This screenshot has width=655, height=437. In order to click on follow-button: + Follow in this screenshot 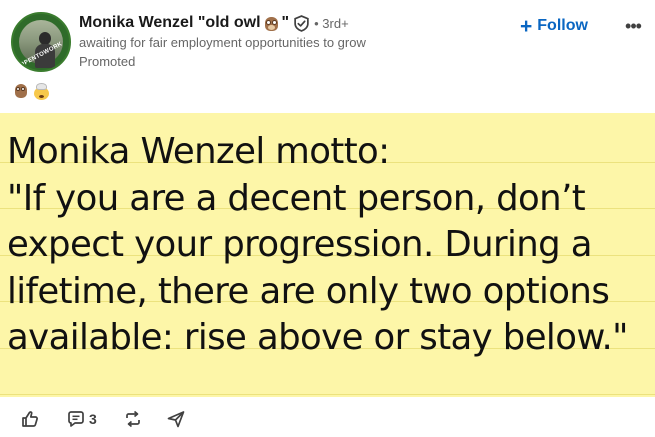, I will do `click(554, 26)`.